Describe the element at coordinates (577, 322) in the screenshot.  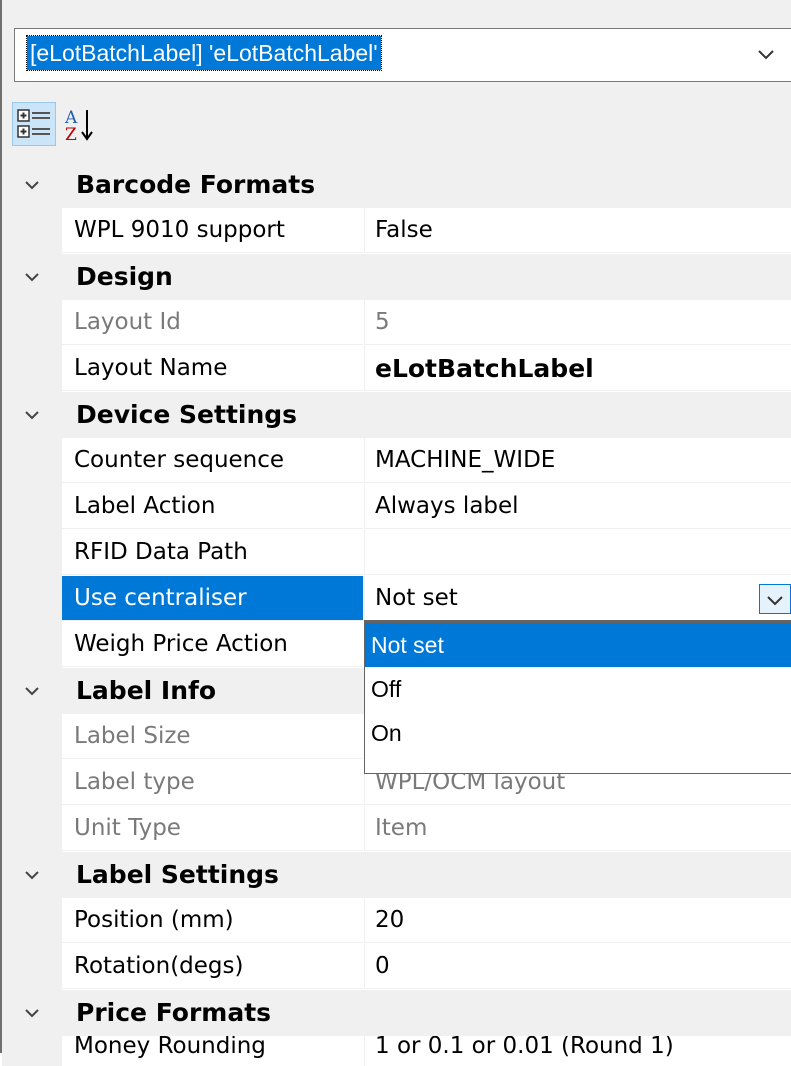
I see `property-value: 5` at that location.